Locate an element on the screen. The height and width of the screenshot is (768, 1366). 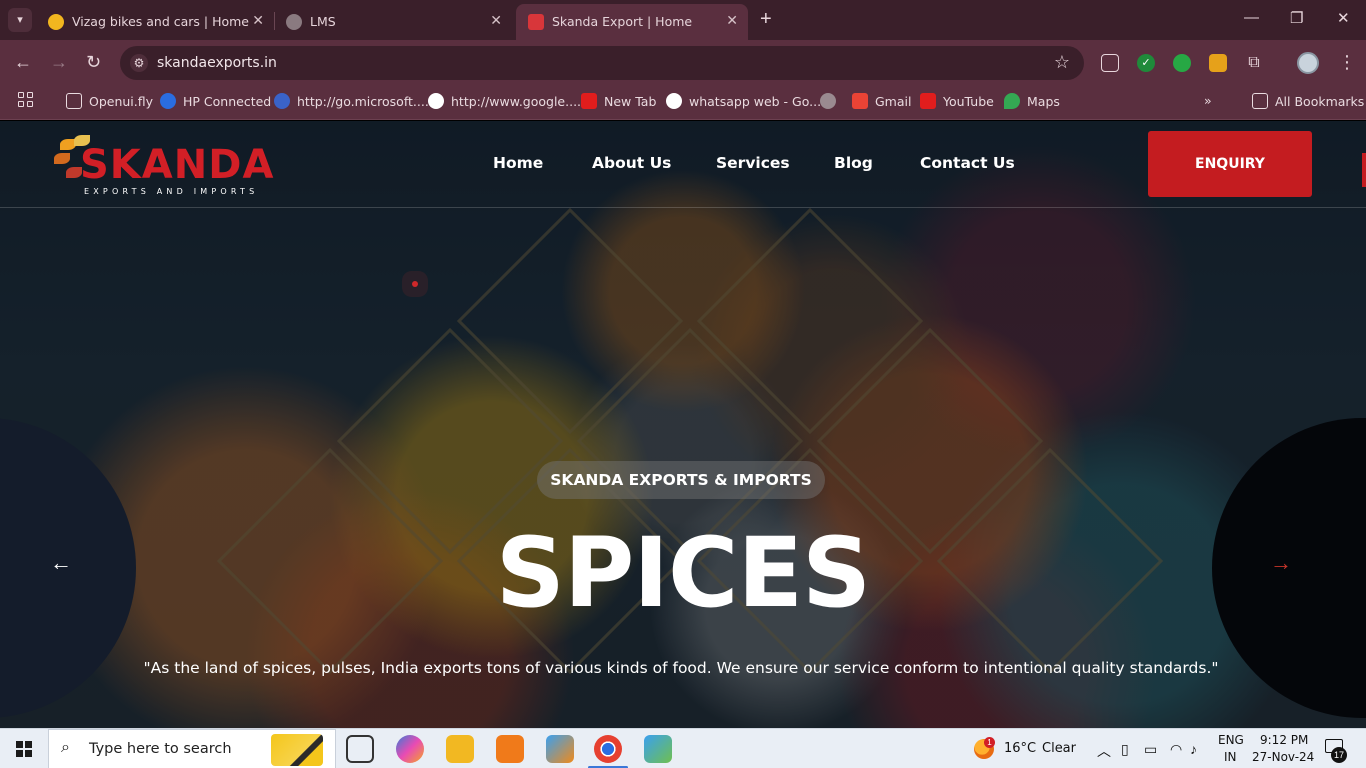
tab-title: Vizag bikes and cars | Home is located at coordinates (161, 21).